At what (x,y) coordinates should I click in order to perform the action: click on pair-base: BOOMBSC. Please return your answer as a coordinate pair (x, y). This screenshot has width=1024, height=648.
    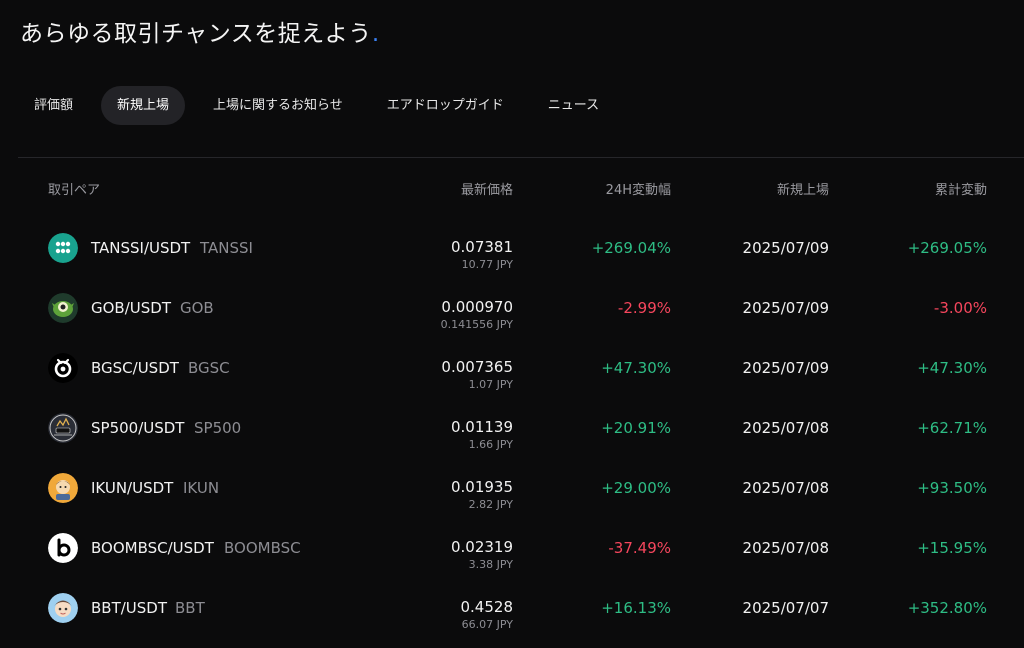
    Looking at the image, I should click on (262, 548).